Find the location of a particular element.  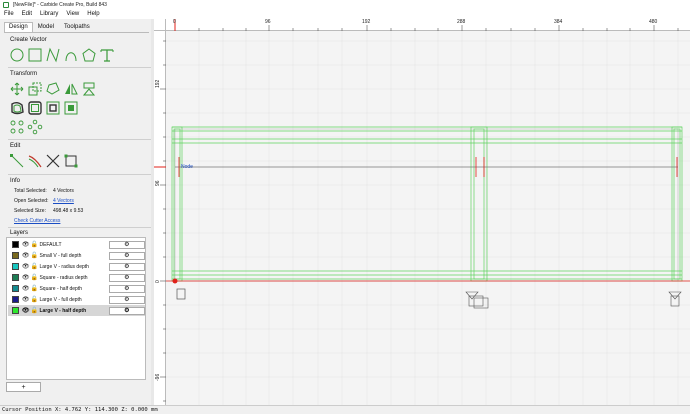

menu-file: File is located at coordinates (9, 14).